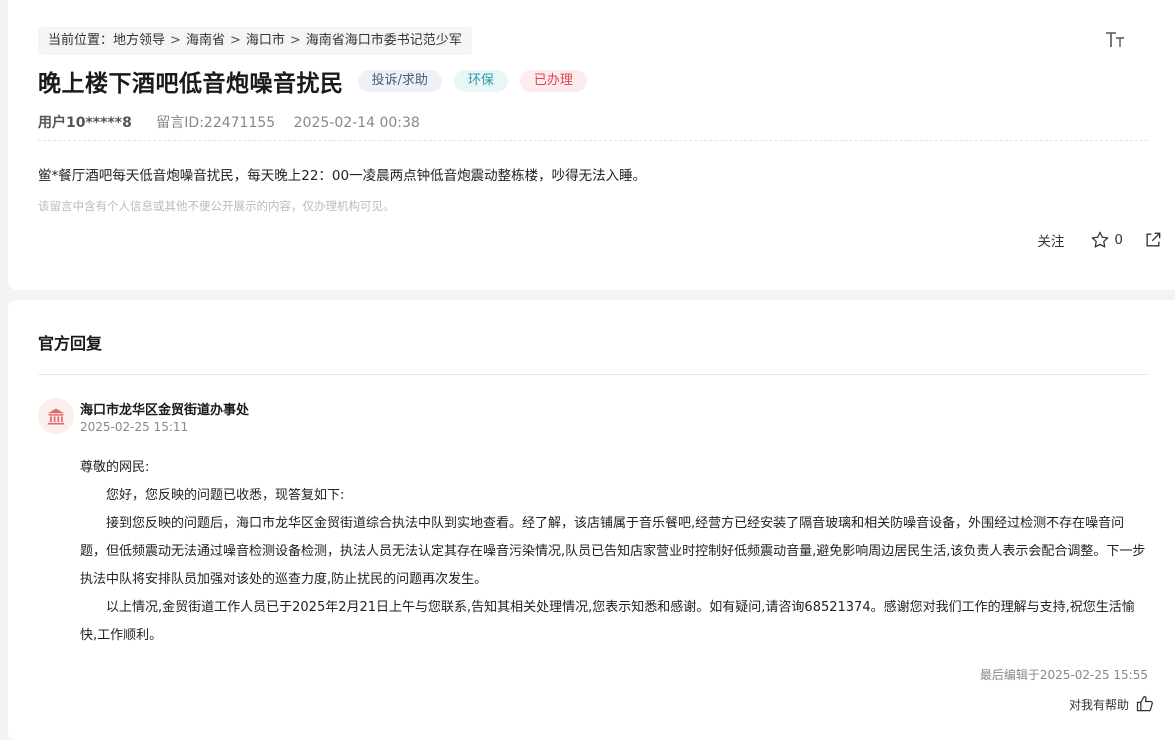  I want to click on last-edit-time: 最后编辑于2025-02-25 15:55, so click(1063, 675).